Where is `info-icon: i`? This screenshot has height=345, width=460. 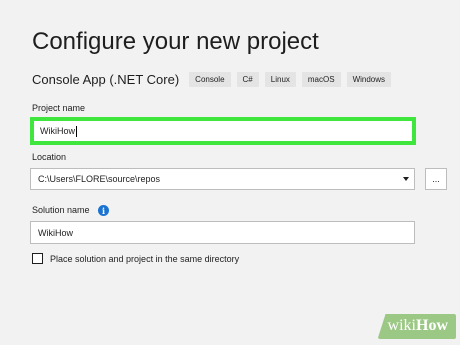 info-icon: i is located at coordinates (104, 211).